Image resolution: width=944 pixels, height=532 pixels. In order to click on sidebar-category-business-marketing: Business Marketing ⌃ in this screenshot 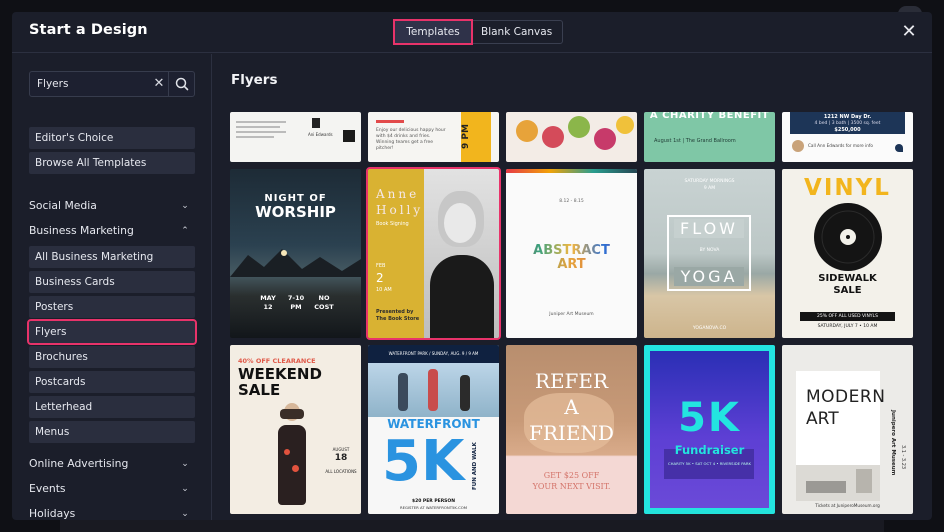, I will do `click(112, 231)`.